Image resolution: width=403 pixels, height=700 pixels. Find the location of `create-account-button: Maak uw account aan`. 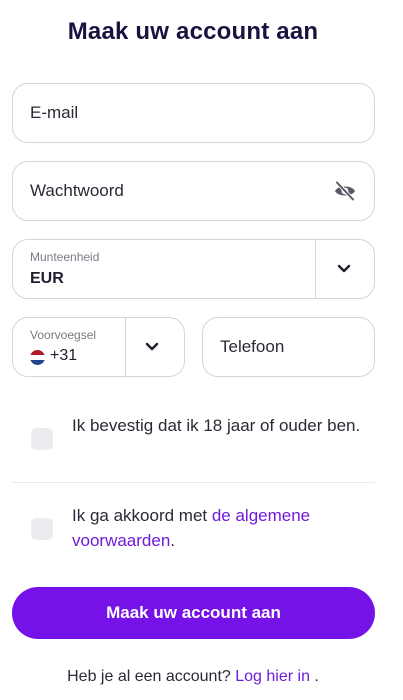

create-account-button: Maak uw account aan is located at coordinates (193, 613).